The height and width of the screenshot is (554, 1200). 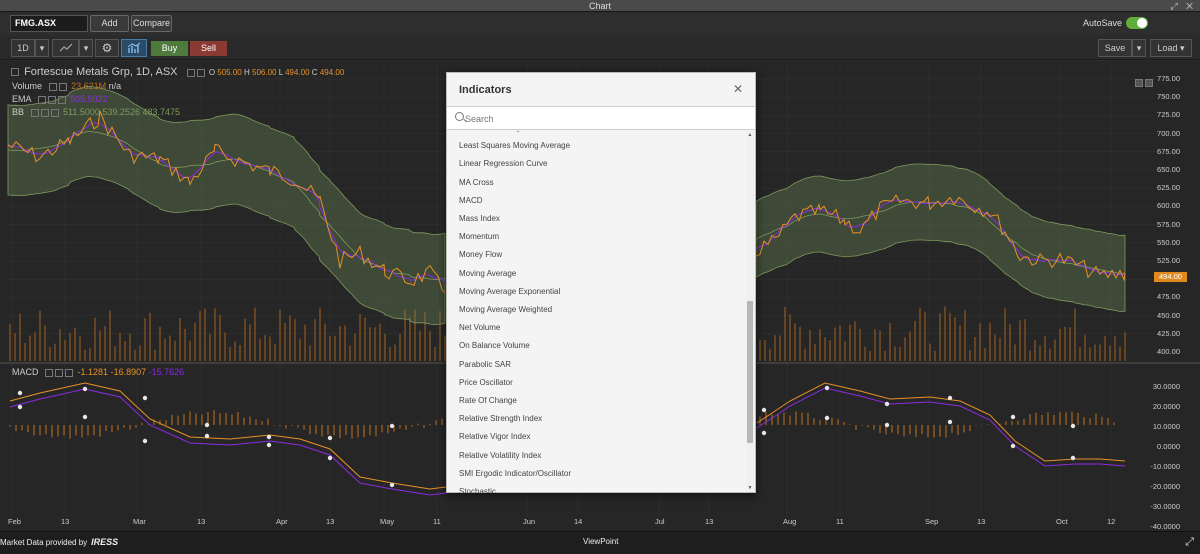 I want to click on time-tick: Mar, so click(x=139, y=521).